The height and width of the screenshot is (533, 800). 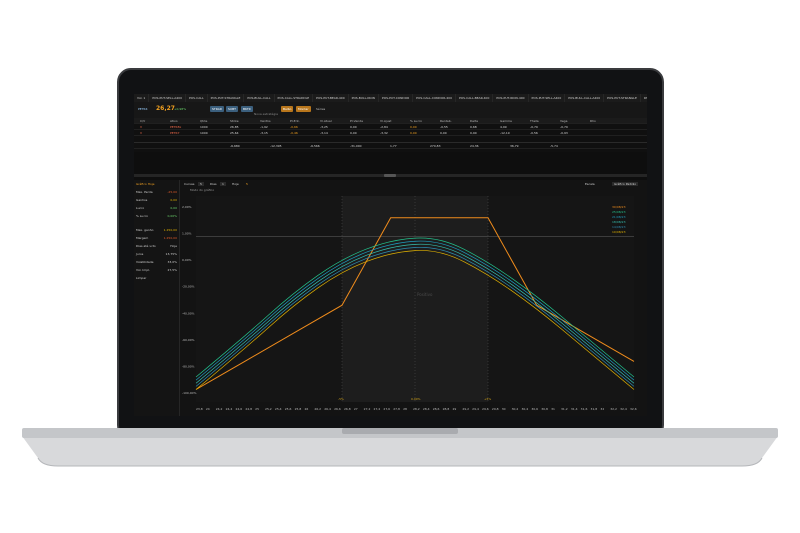 I want to click on summary-value: -25,00, so click(x=172, y=192).